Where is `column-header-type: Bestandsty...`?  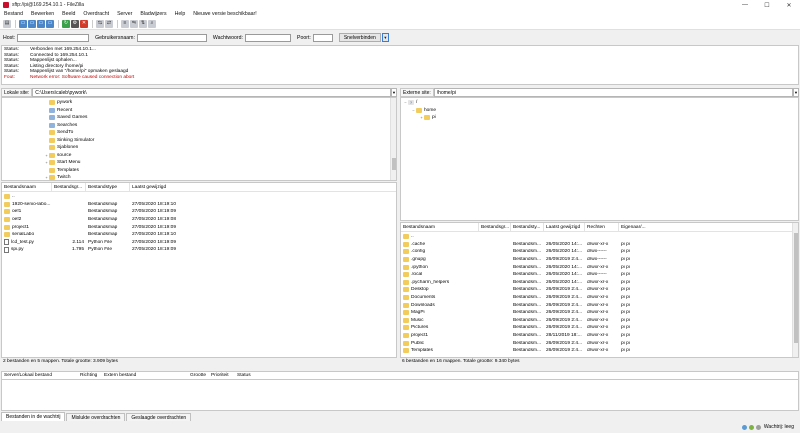 column-header-type: Bestandsty... is located at coordinates (527, 227).